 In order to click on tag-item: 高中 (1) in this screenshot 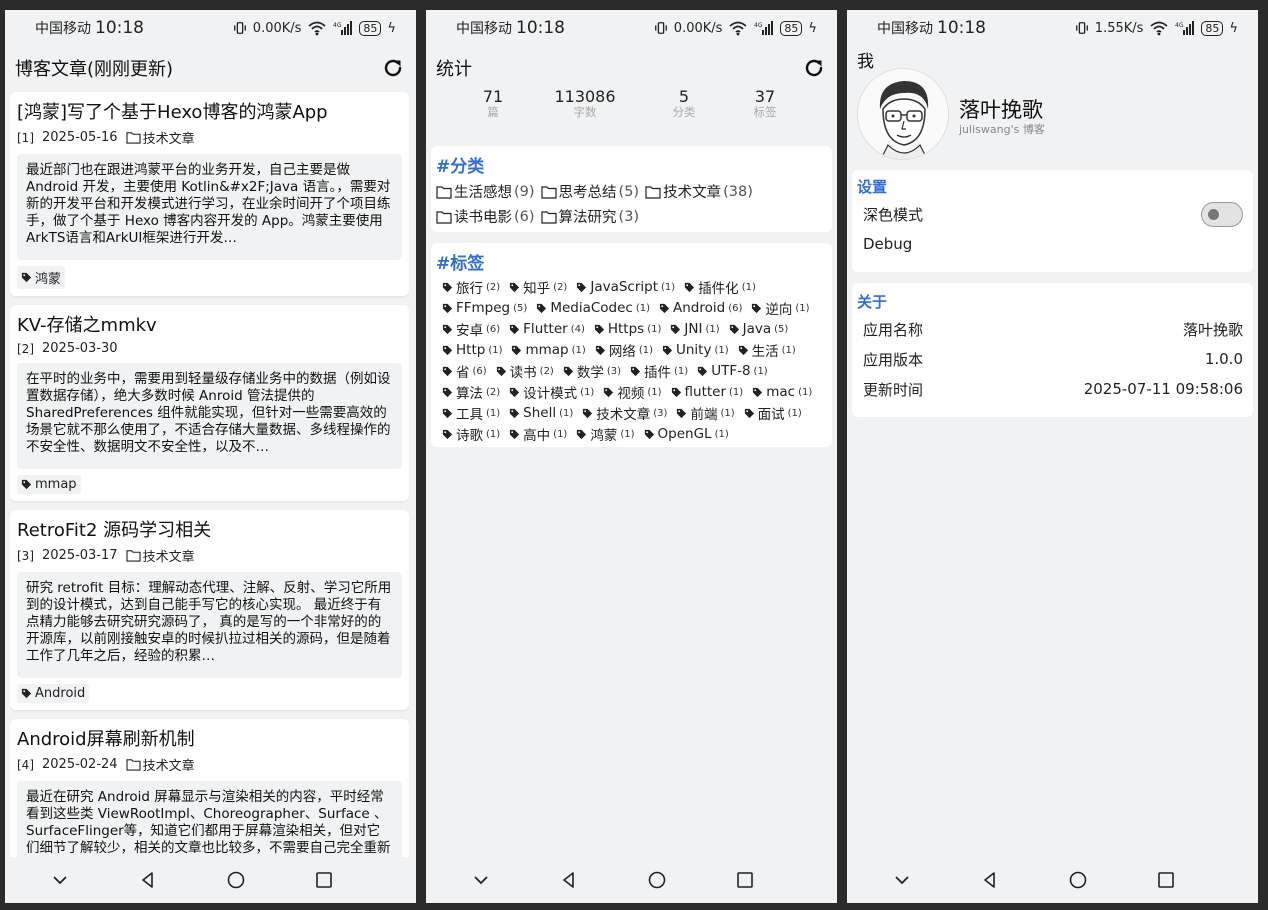, I will do `click(538, 434)`.